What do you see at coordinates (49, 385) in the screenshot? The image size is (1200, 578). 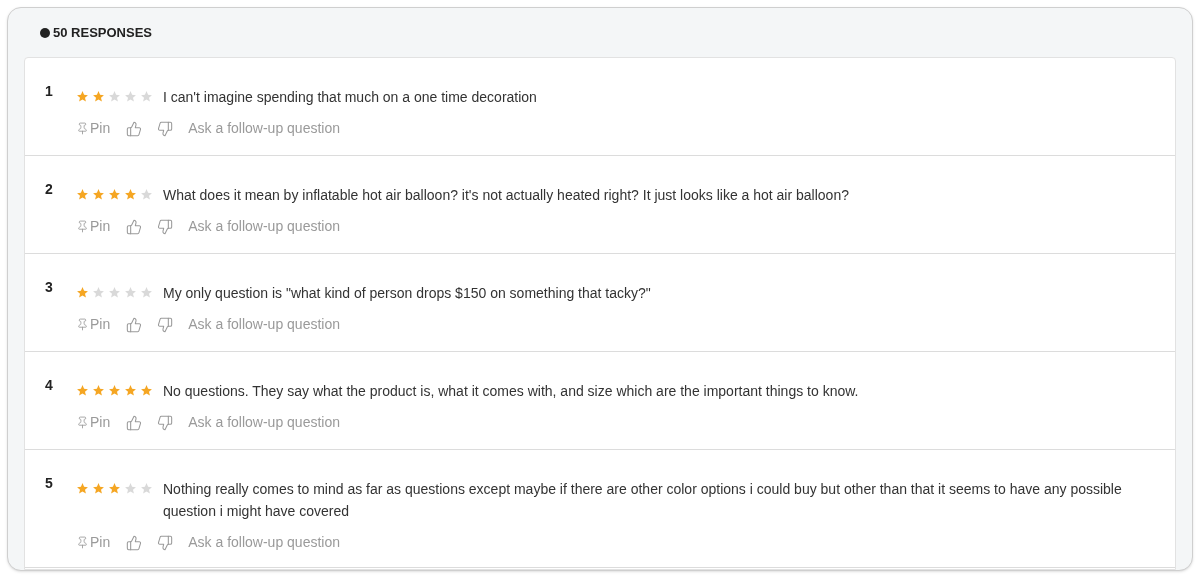 I see `response-number: 4` at bounding box center [49, 385].